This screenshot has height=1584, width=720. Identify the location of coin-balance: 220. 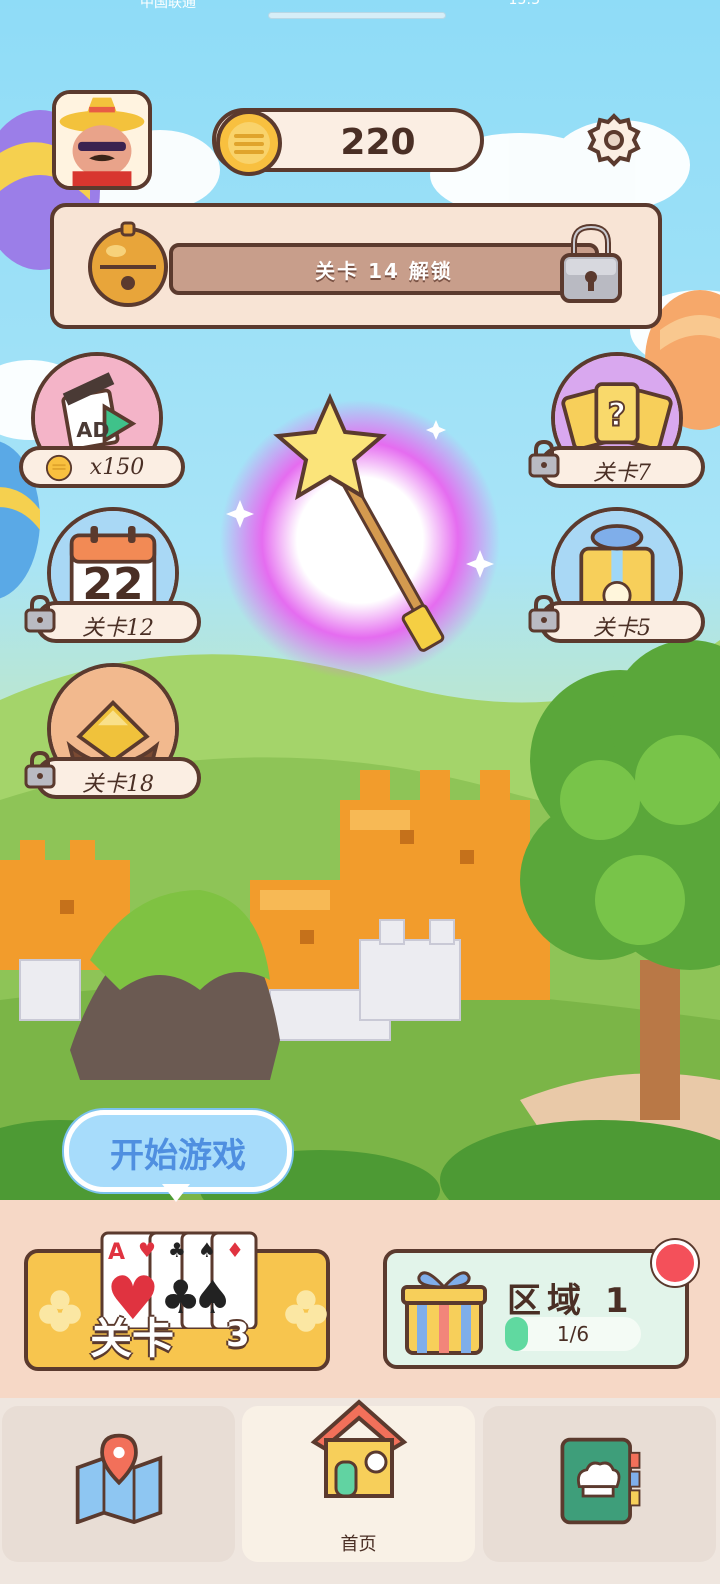
(348, 142).